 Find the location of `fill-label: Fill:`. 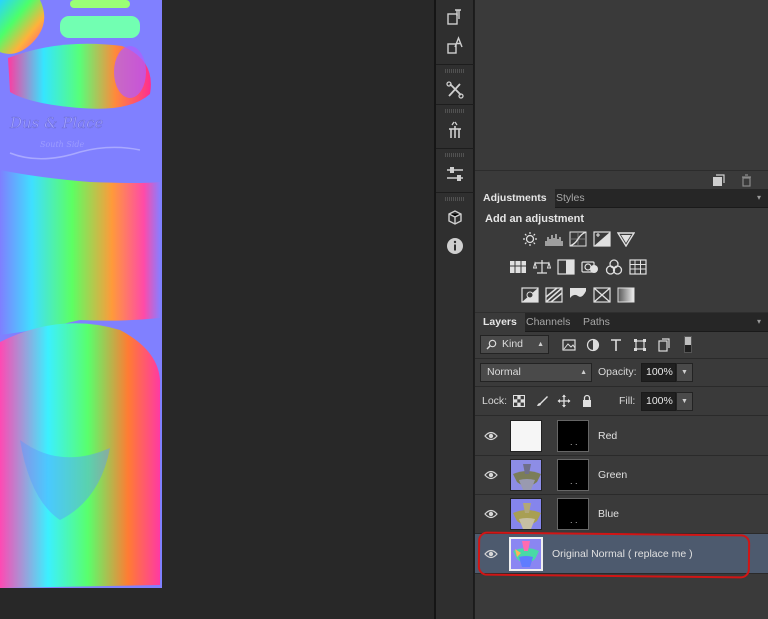

fill-label: Fill: is located at coordinates (627, 401).